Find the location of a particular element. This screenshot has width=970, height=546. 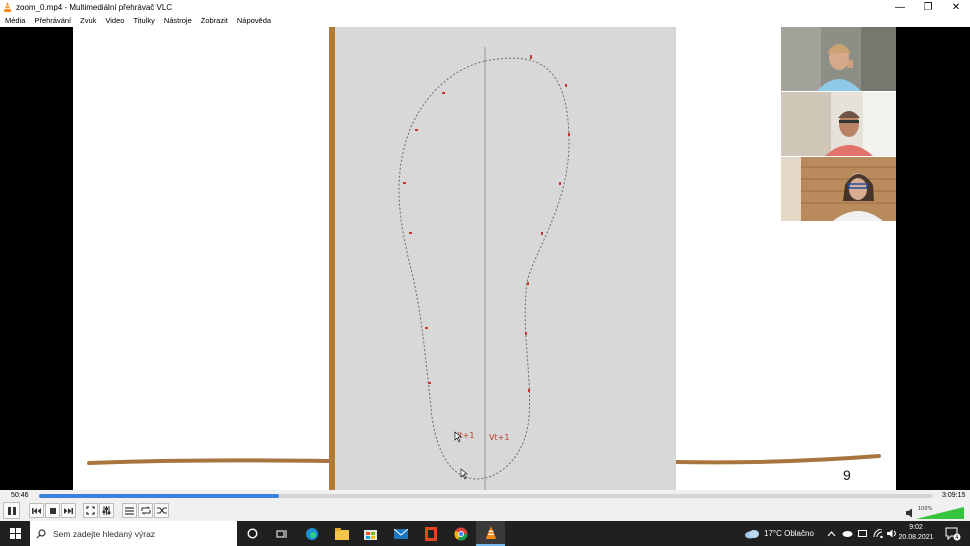

fullscreen-button is located at coordinates (90, 510).